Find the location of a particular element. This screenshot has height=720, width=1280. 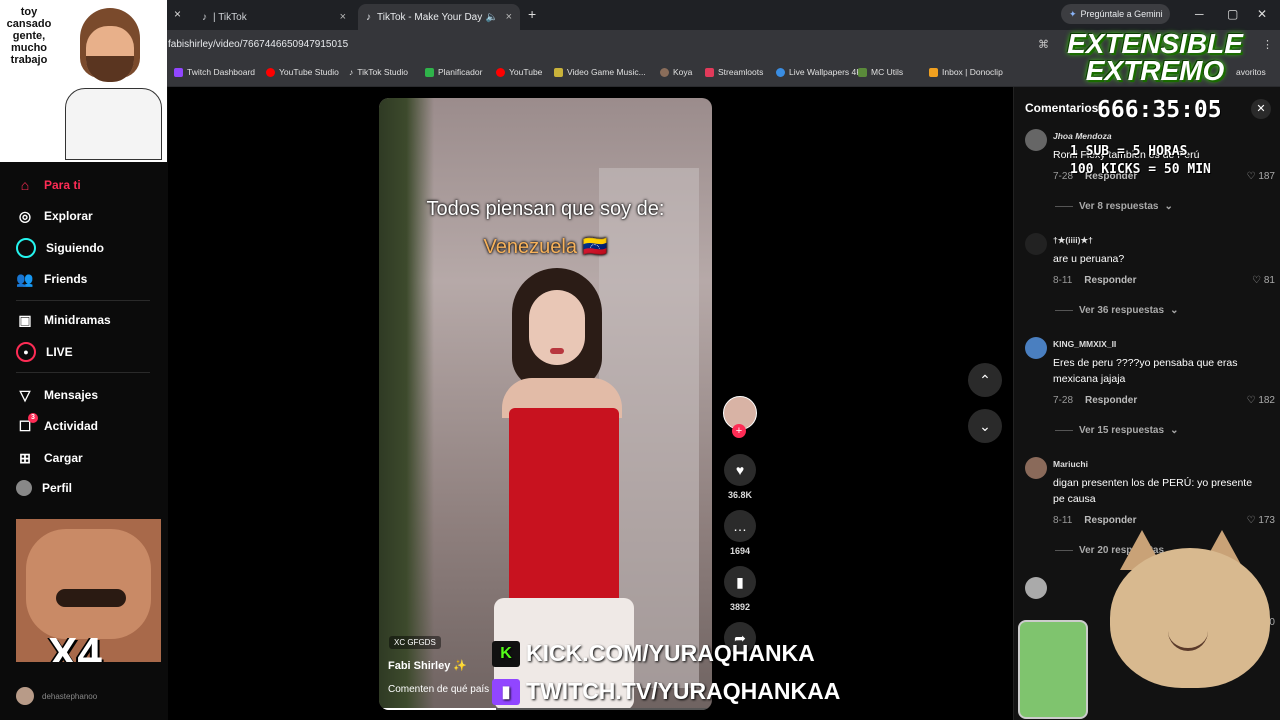

sidebar-item-cargar: ⊞ Cargar is located at coordinates (49, 458).